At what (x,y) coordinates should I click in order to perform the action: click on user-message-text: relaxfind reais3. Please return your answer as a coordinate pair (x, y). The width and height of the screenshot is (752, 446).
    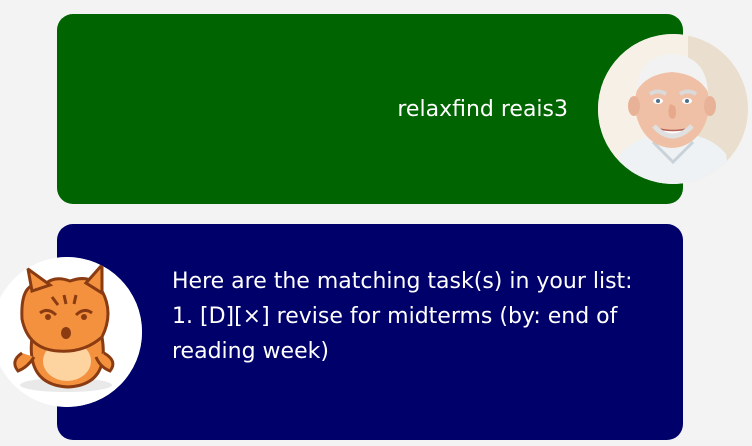
    Looking at the image, I should click on (482, 109).